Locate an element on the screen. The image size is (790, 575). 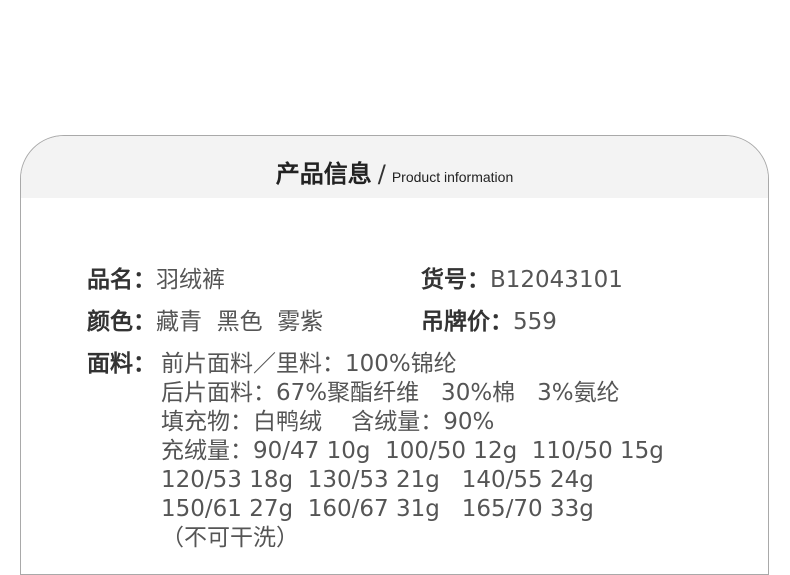
sku-label: 货号： is located at coordinates (455, 280).